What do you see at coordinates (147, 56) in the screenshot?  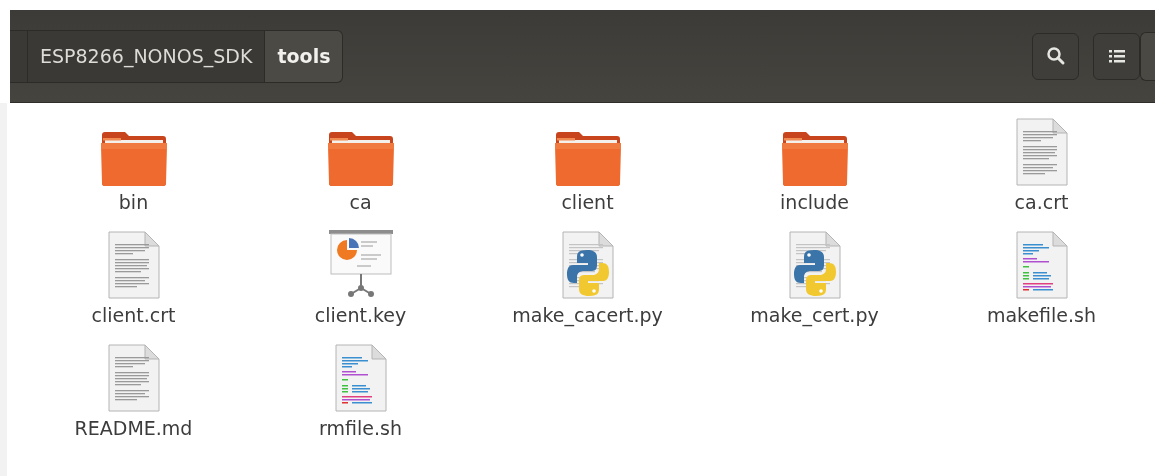 I see `breadcrumb-button: ESP8266_NONOS_SDK` at bounding box center [147, 56].